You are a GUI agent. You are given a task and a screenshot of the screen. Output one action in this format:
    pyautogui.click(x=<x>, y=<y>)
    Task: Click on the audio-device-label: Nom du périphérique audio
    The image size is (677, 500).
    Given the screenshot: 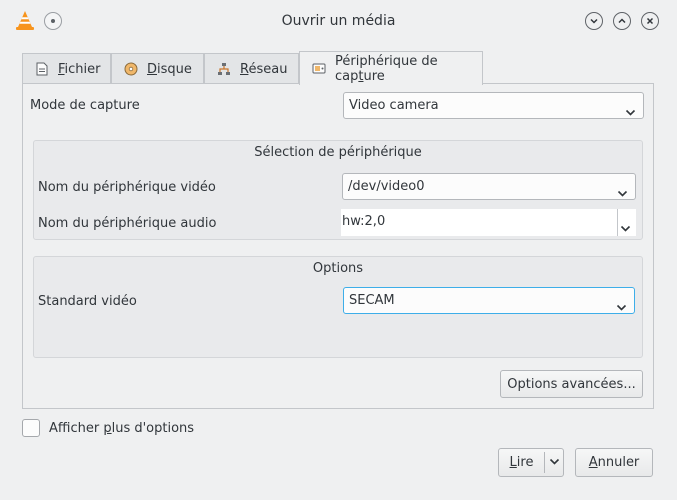 What is the action you would take?
    pyautogui.click(x=127, y=223)
    